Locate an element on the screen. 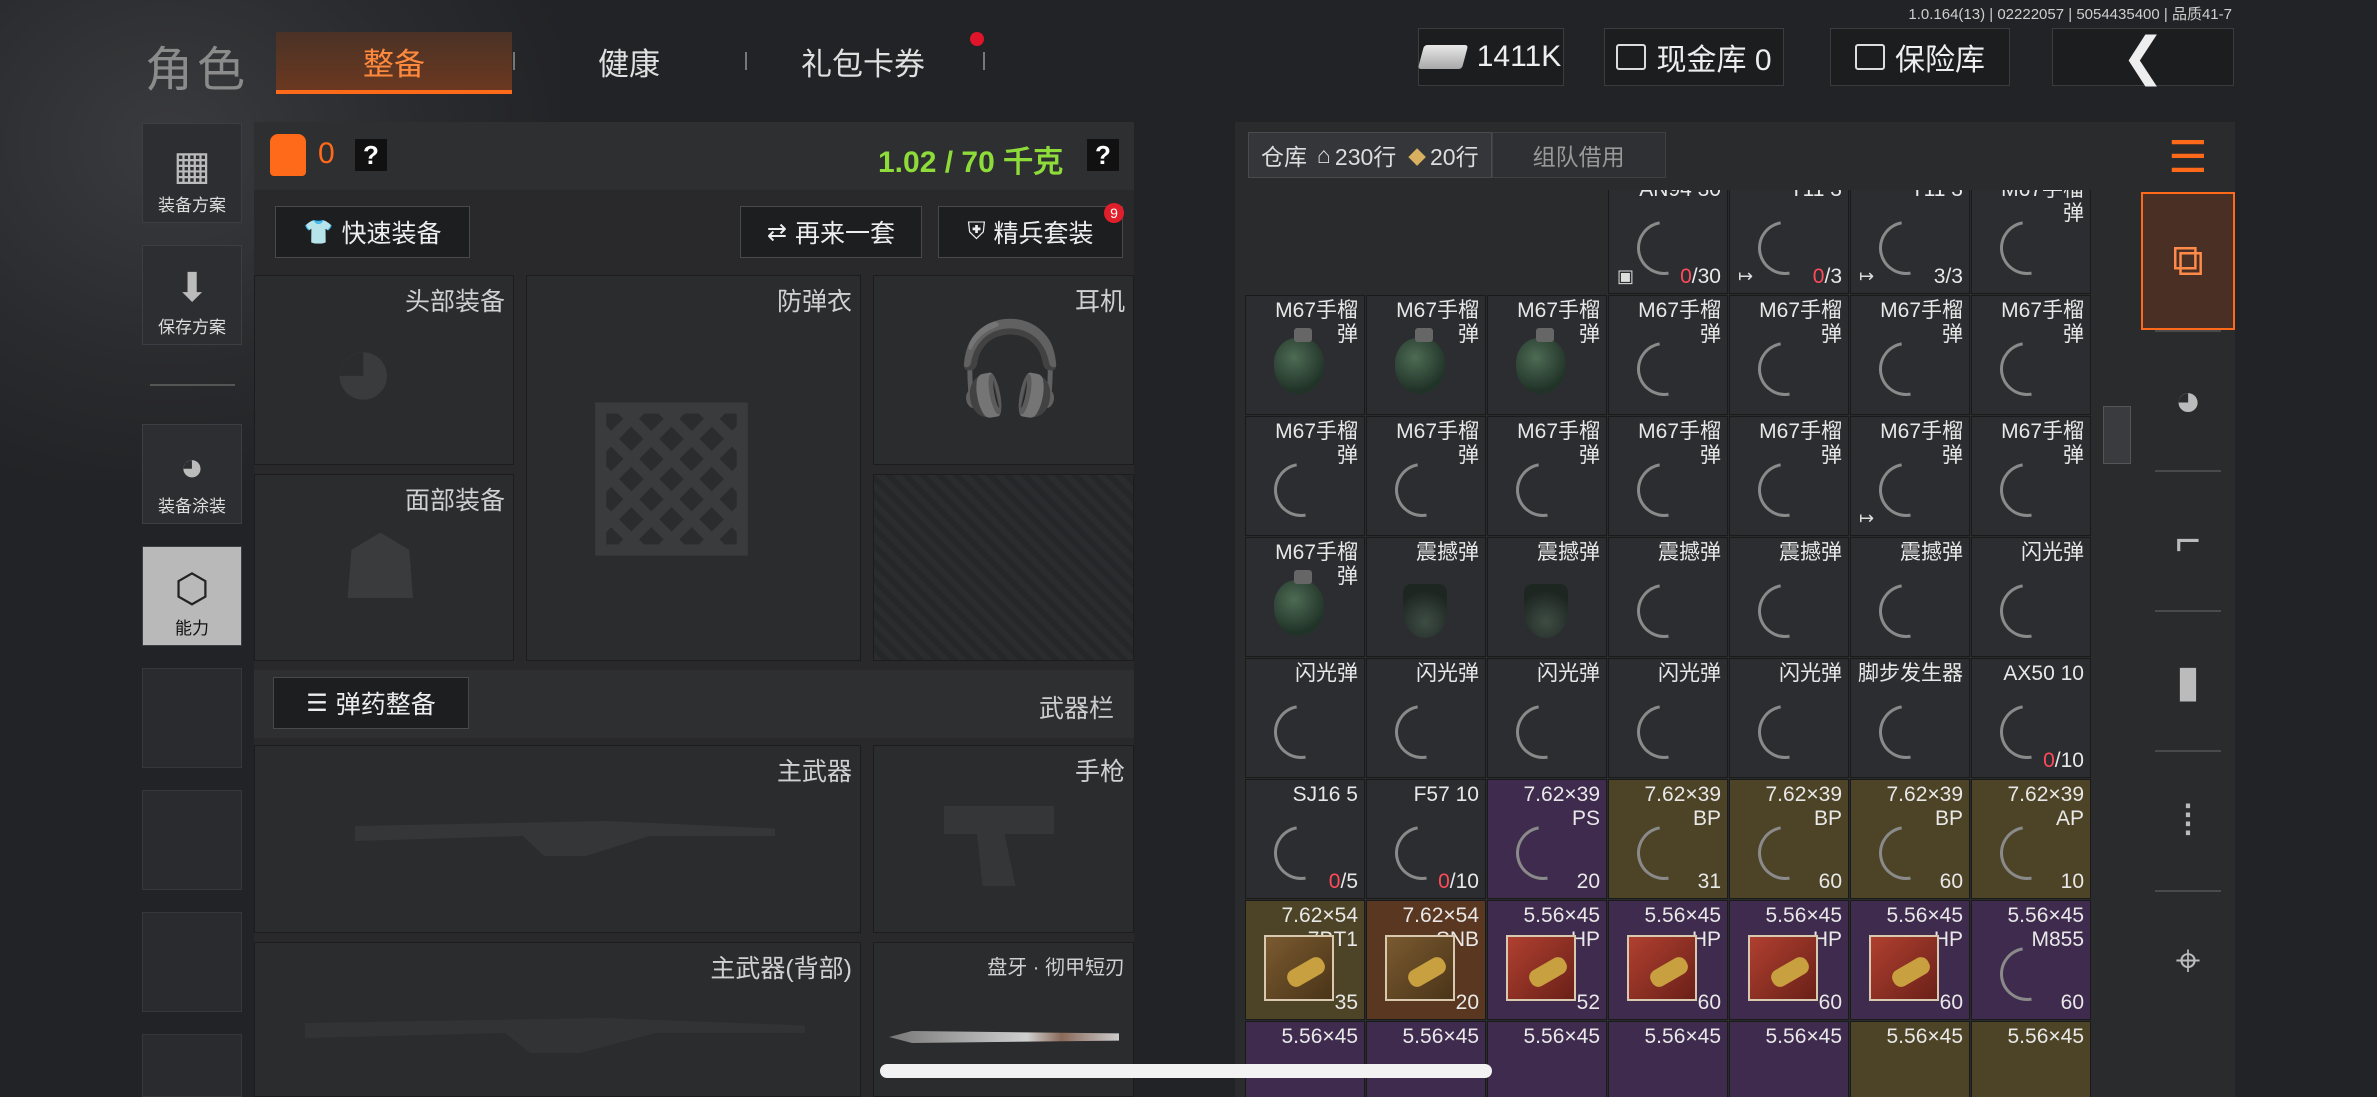 The width and height of the screenshot is (2377, 1097). safe-button: 保险库 is located at coordinates (1920, 57).